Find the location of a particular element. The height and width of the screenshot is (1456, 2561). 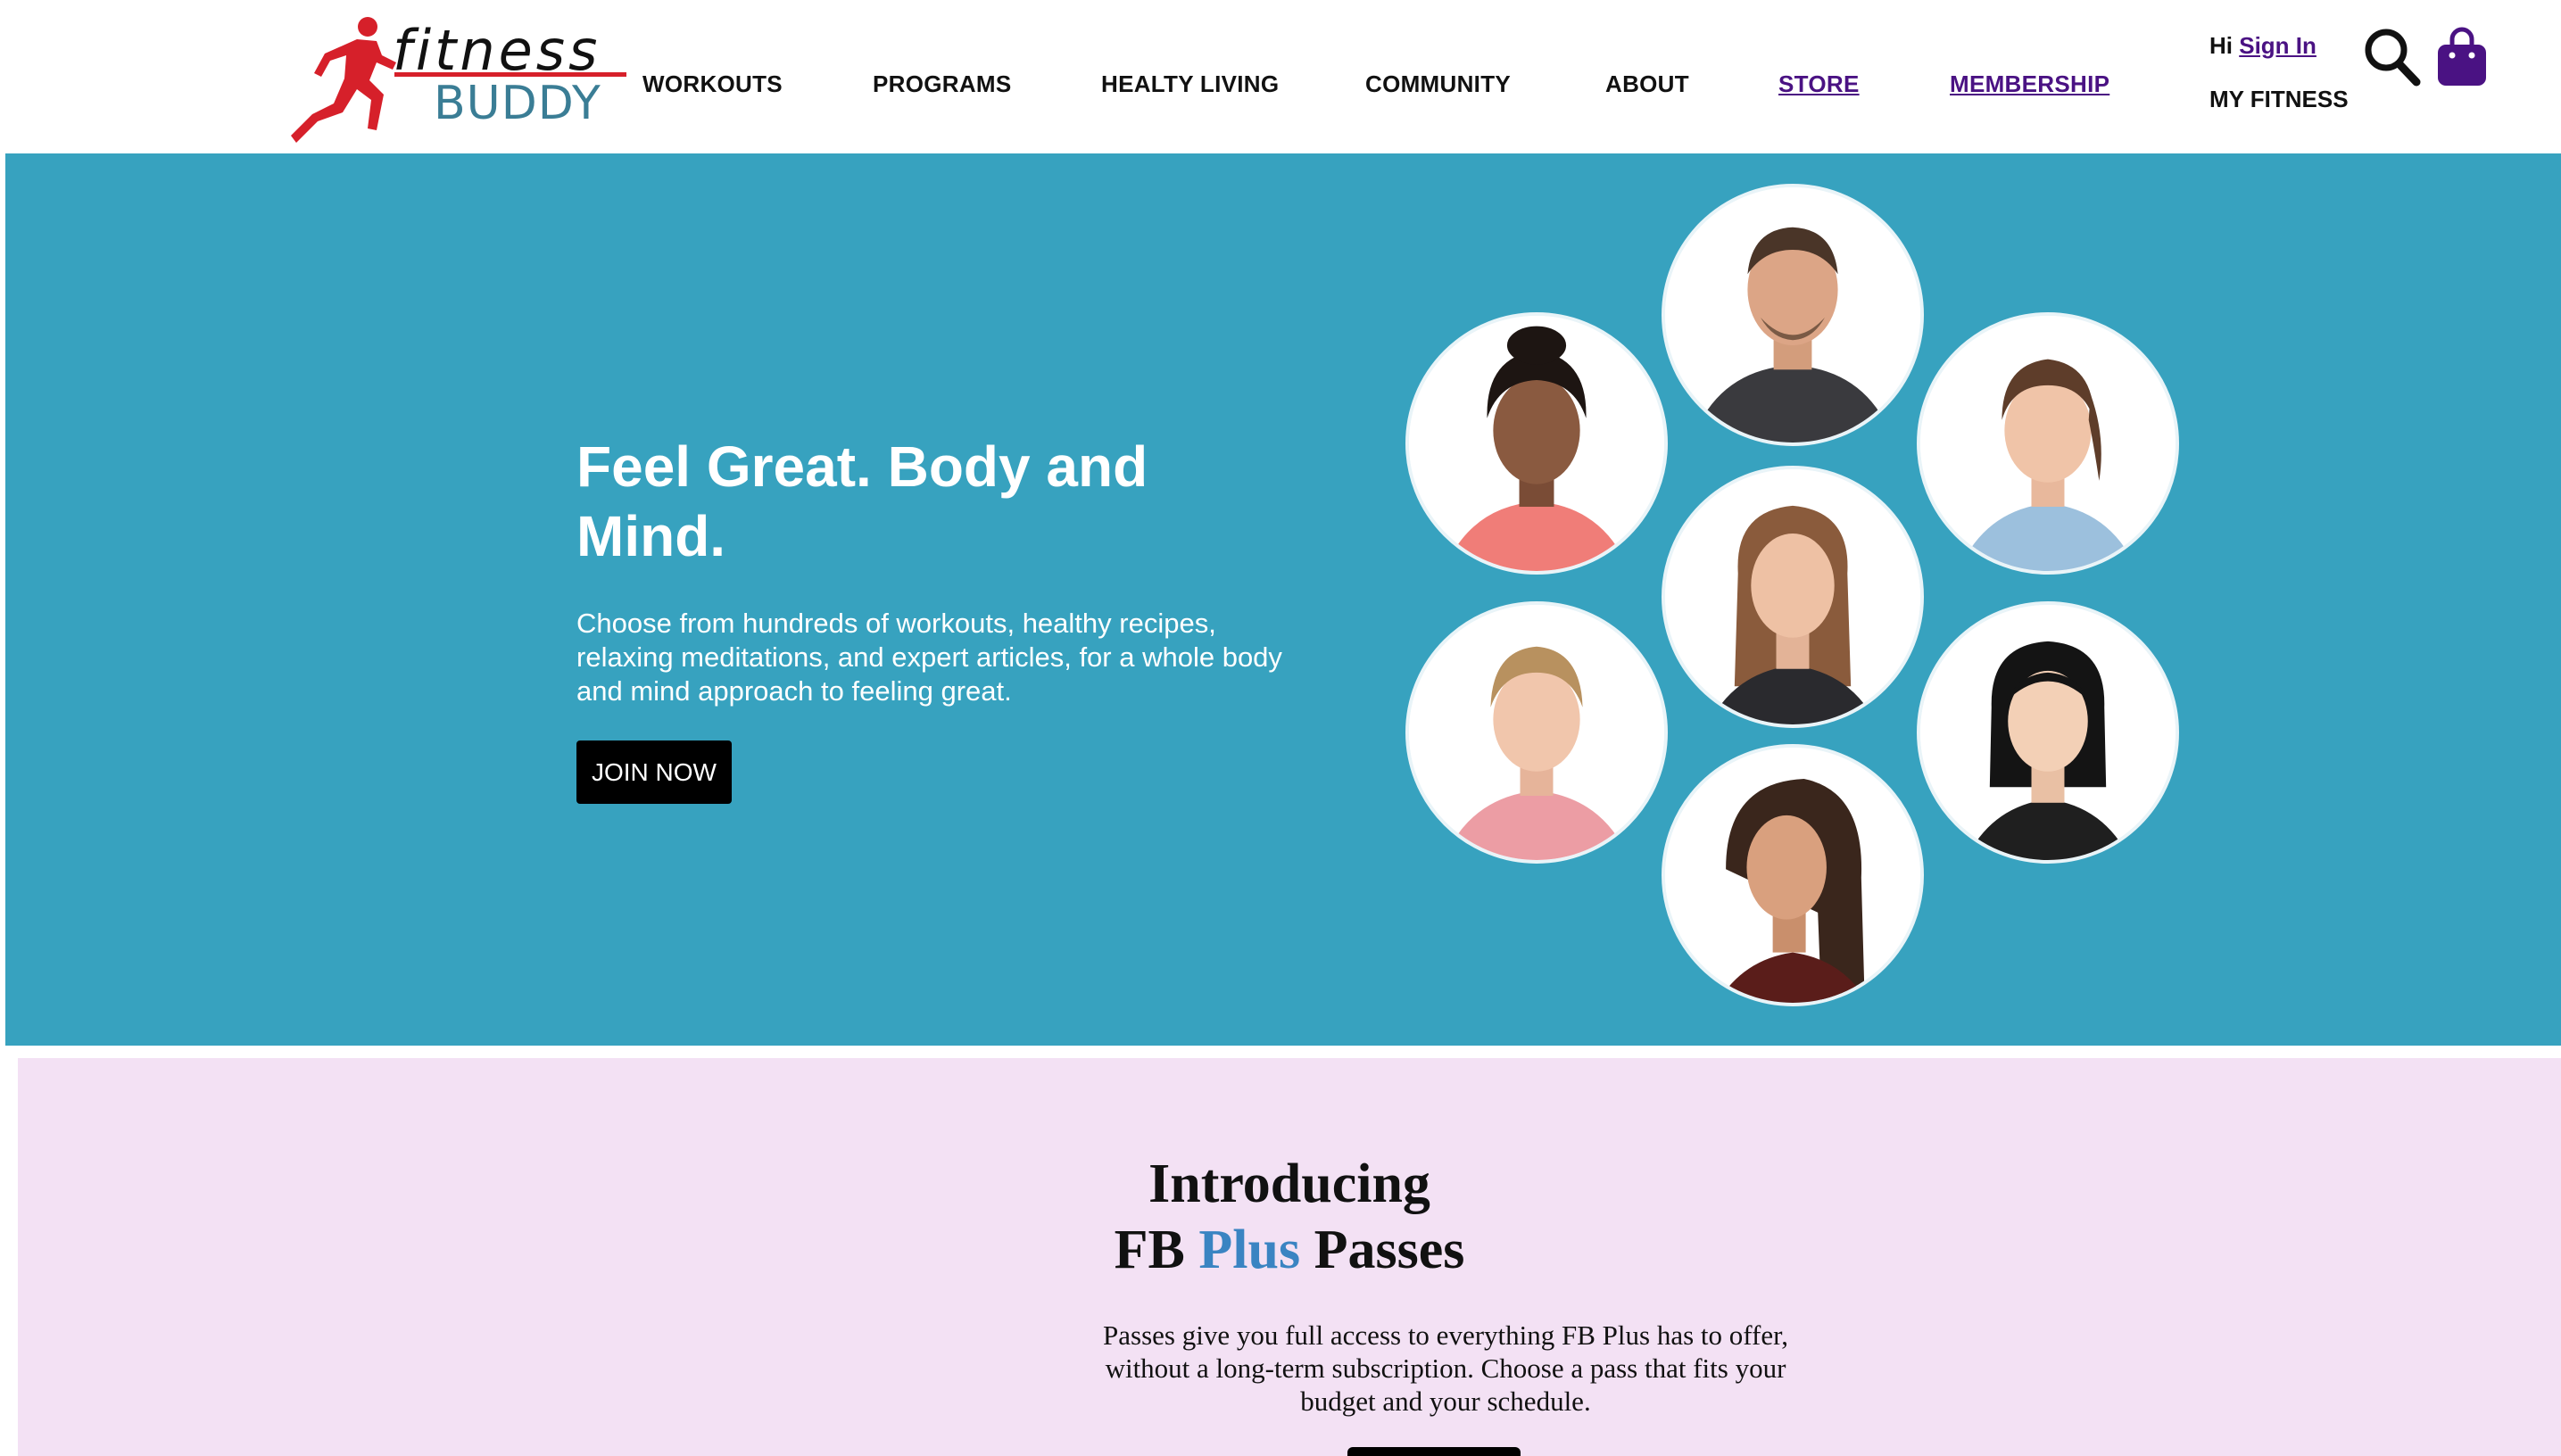

nav-store: STORE is located at coordinates (1819, 84).